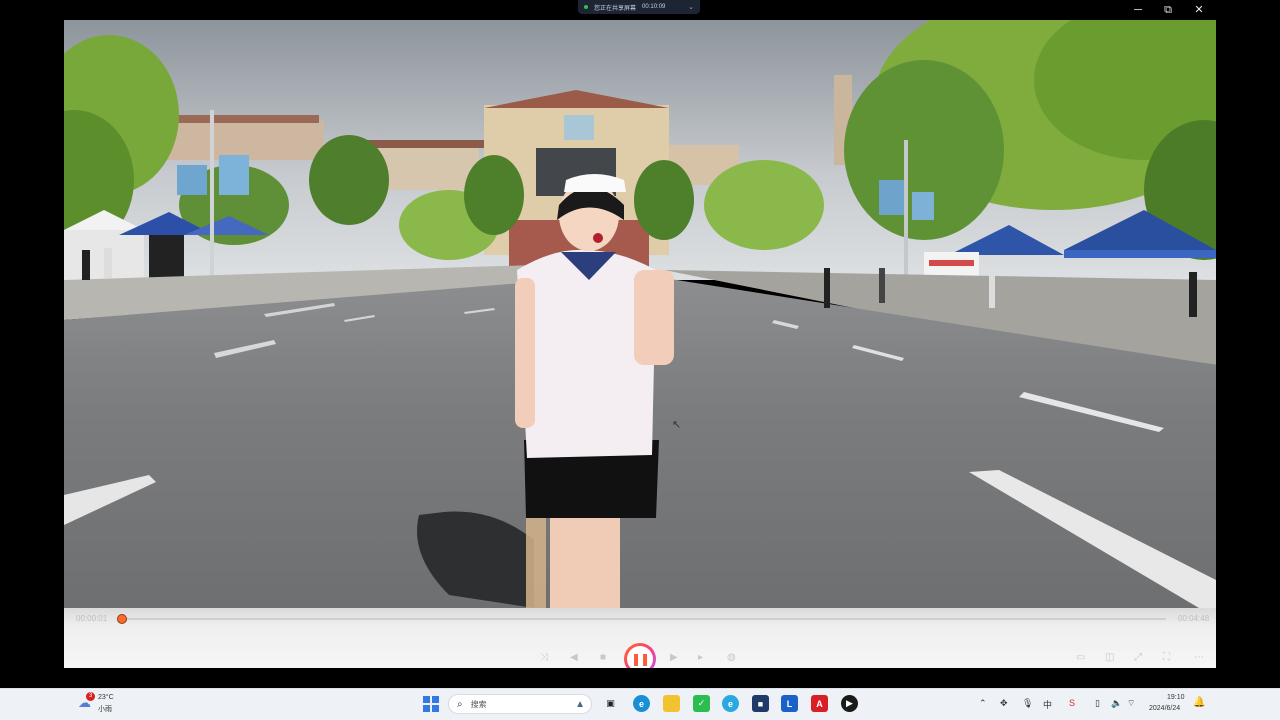  Describe the element at coordinates (1199, 10) in the screenshot. I see `close-button: ✕` at that location.